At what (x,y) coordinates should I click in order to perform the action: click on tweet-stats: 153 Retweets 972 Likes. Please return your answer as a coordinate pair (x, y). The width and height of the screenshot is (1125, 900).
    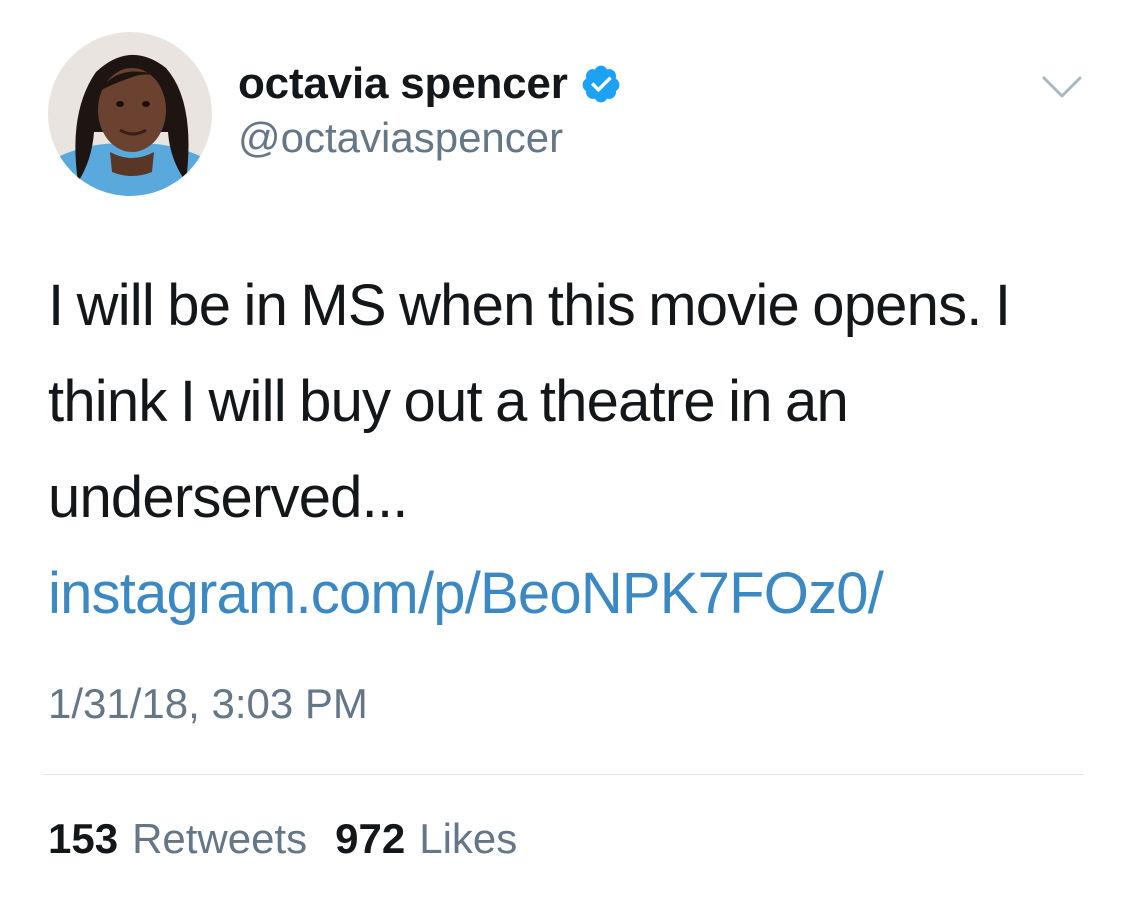
    Looking at the image, I should click on (296, 839).